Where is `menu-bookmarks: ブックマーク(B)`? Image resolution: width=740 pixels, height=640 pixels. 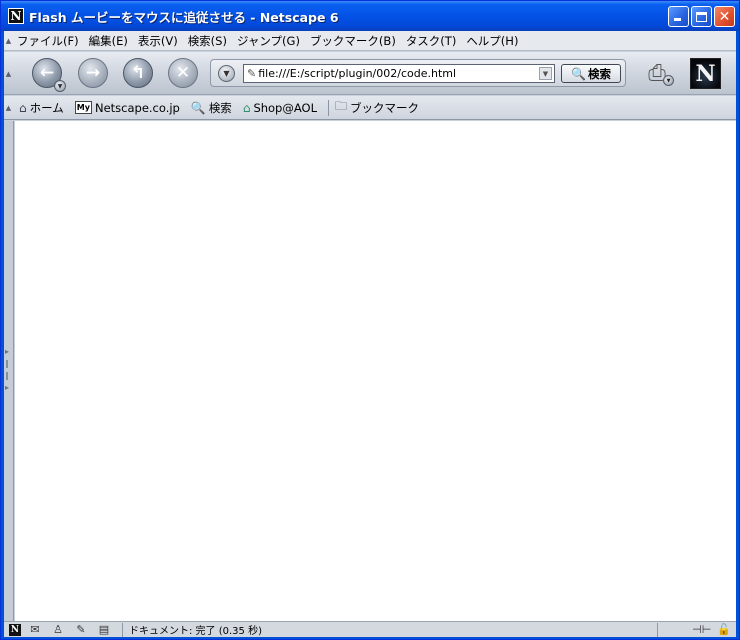 menu-bookmarks: ブックマーク(B) is located at coordinates (353, 41).